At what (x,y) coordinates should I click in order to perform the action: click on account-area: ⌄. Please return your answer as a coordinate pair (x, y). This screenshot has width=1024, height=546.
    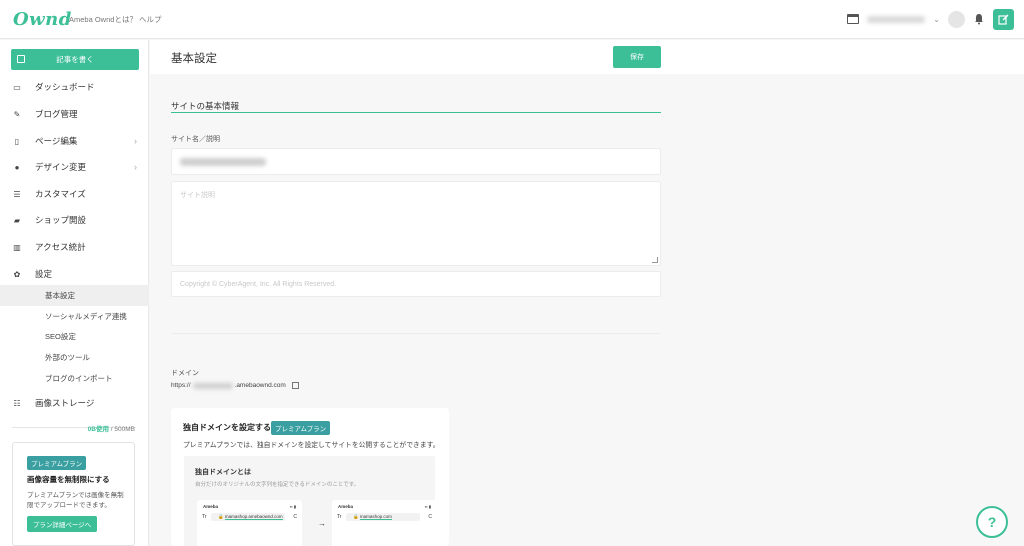
    Looking at the image, I should click on (930, 19).